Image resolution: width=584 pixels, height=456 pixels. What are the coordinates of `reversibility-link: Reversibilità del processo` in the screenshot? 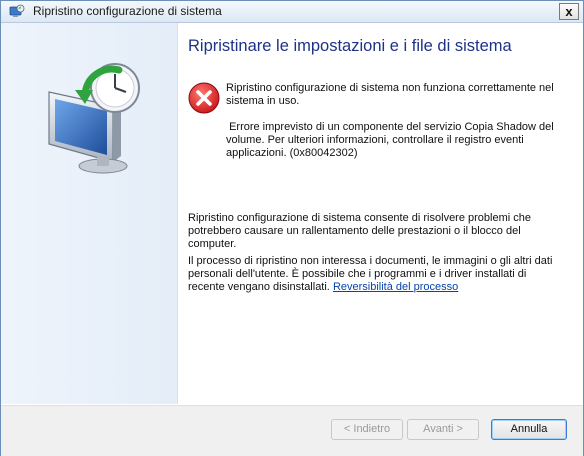 It's located at (395, 287).